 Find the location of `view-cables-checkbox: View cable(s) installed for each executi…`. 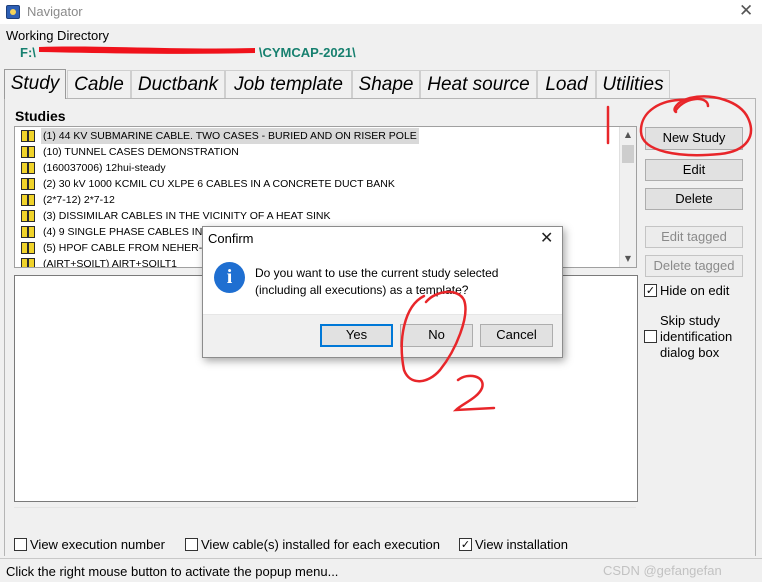

view-cables-checkbox: View cable(s) installed for each executi… is located at coordinates (312, 544).